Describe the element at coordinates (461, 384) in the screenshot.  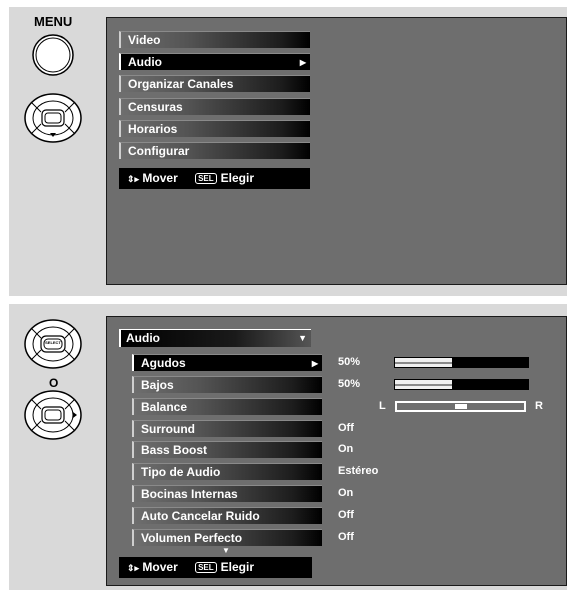
I see `bajos-level-bar` at that location.